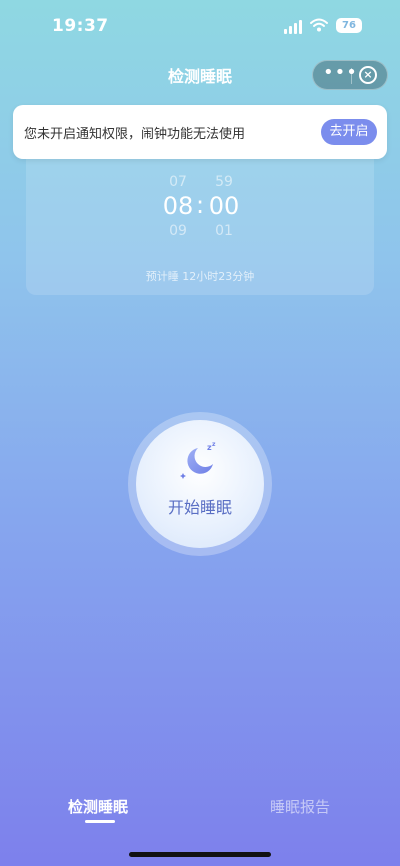  Describe the element at coordinates (200, 484) in the screenshot. I see `start-sleep-button: z z 开始睡眠` at that location.